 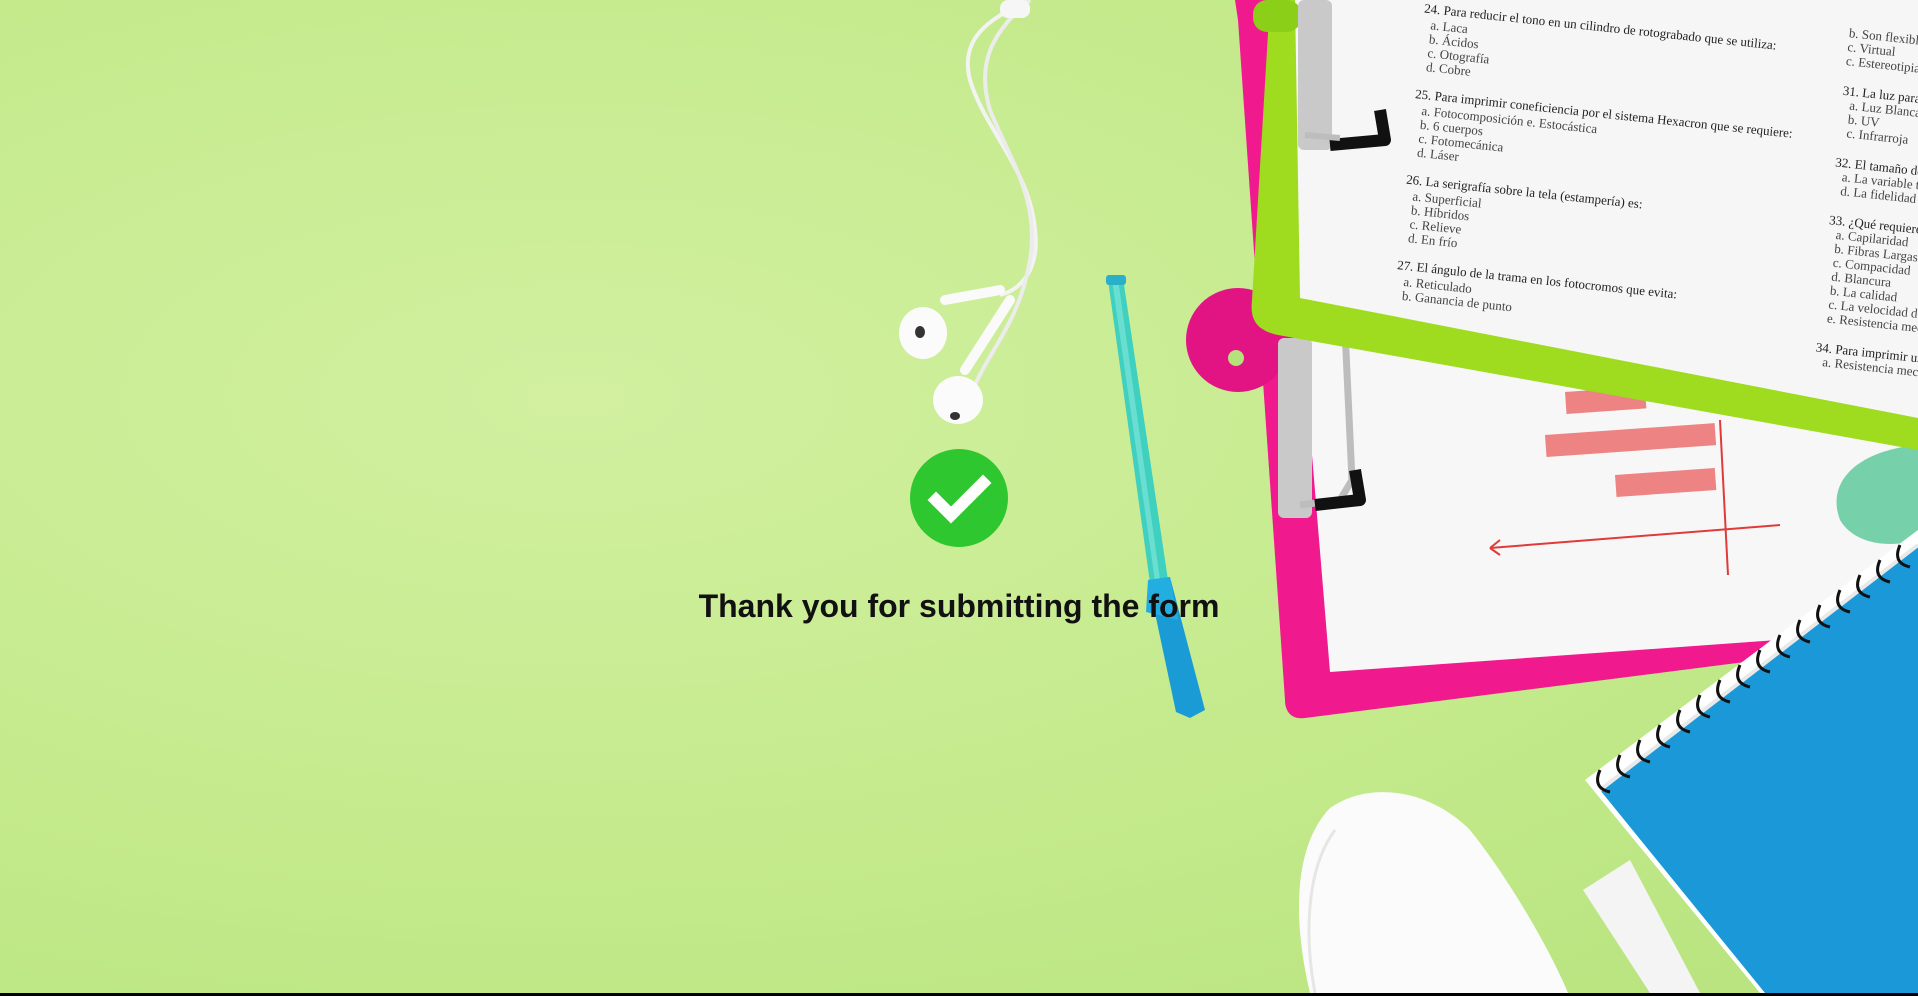 I want to click on check-circle-icon, so click(x=959, y=498).